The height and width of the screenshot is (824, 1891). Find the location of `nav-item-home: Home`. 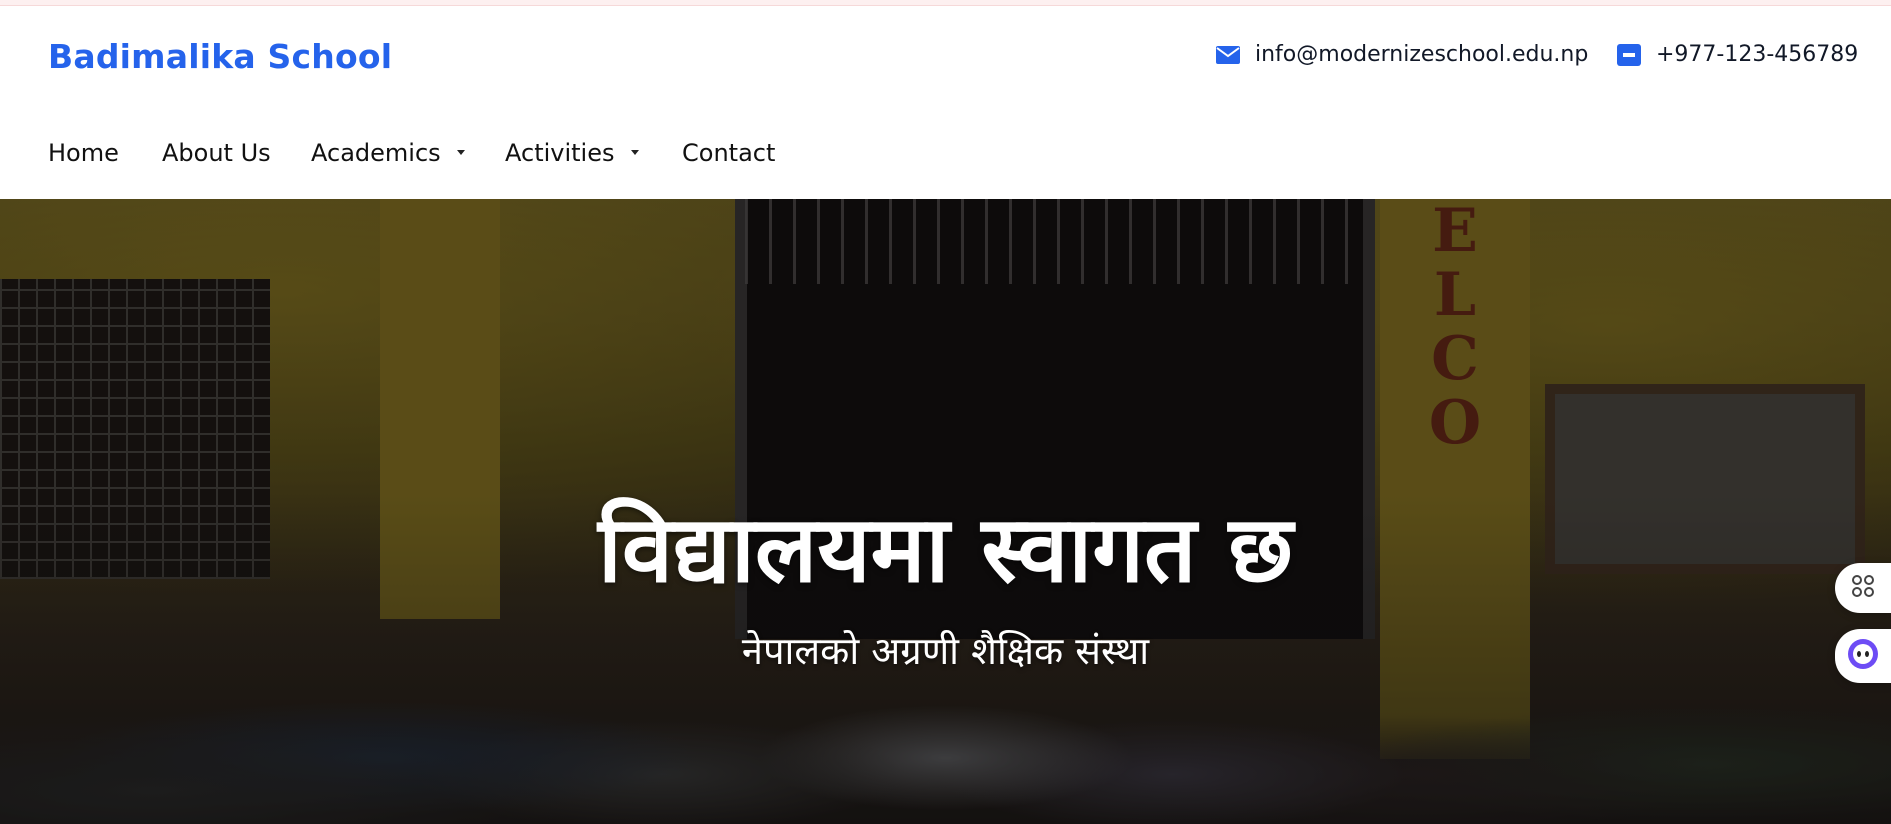

nav-item-home: Home is located at coordinates (83, 153).